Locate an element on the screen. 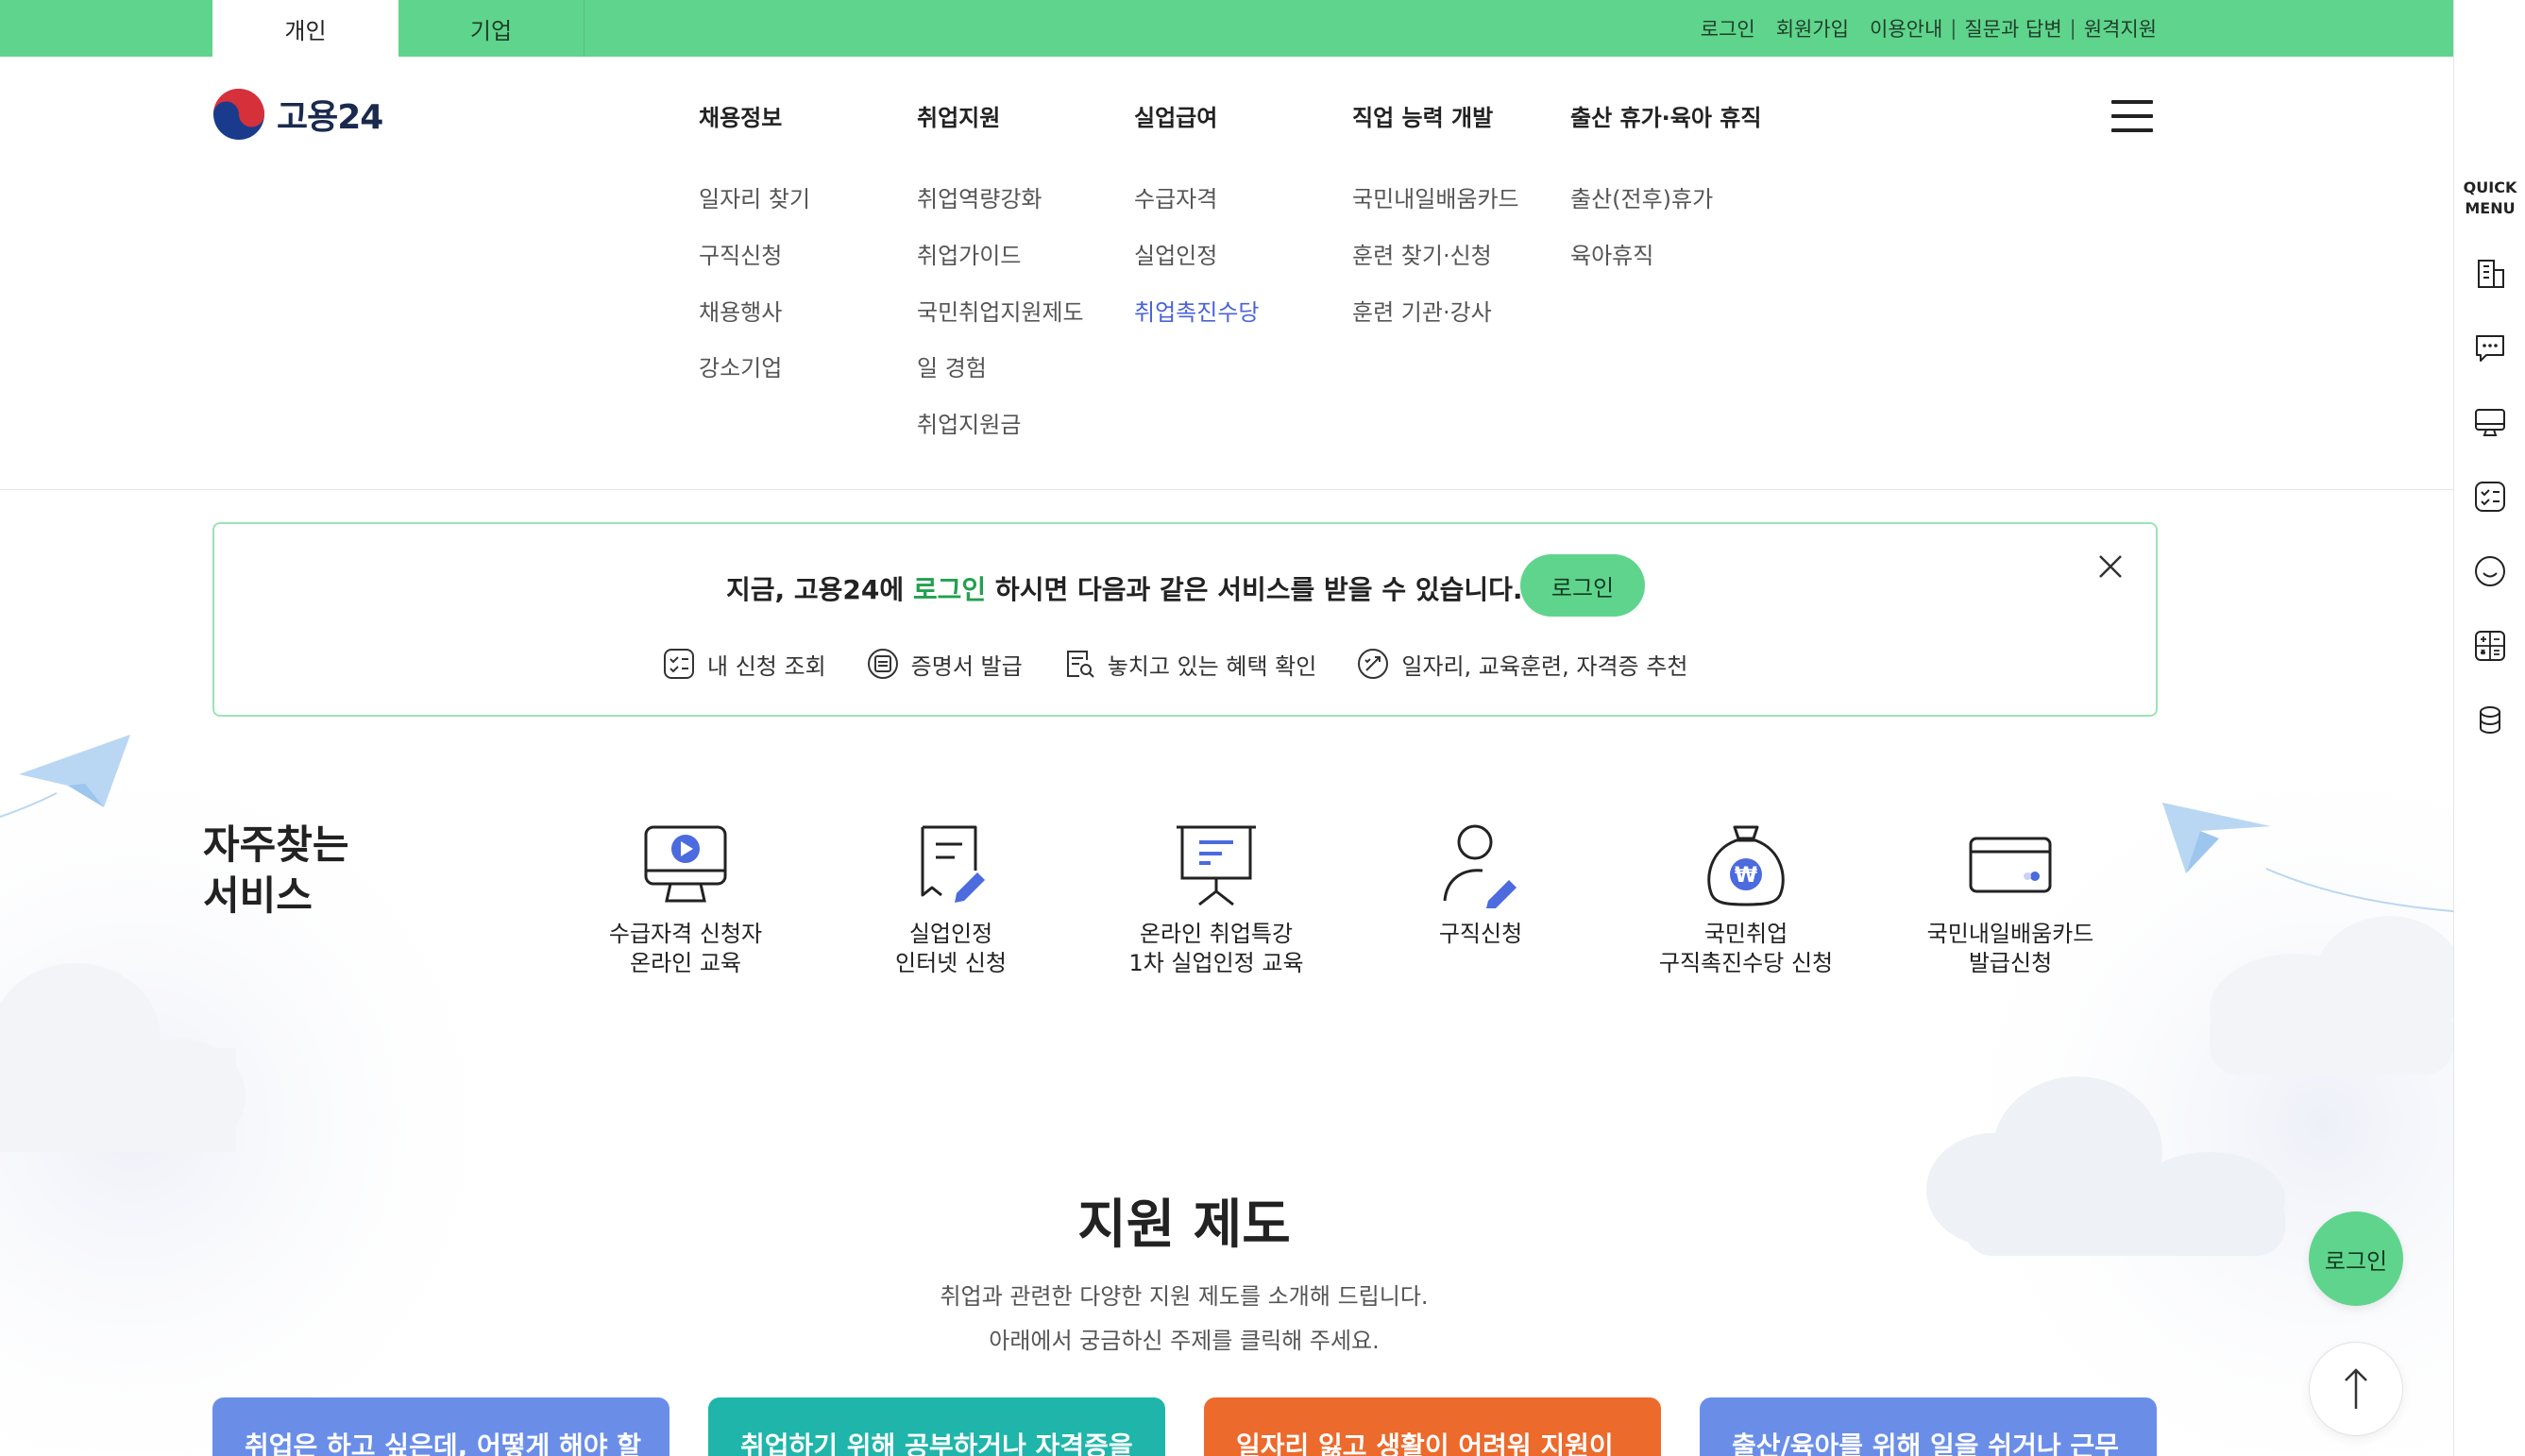  submenu-item: 강소기업 is located at coordinates (741, 365).